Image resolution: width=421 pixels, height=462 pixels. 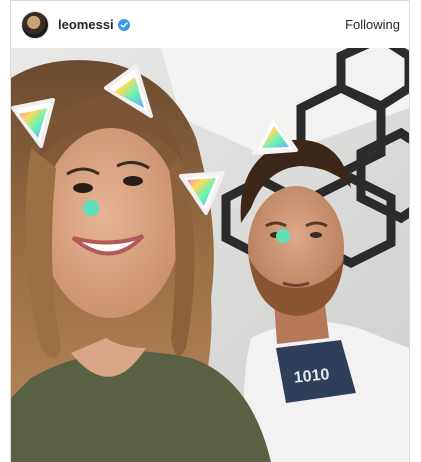 What do you see at coordinates (91, 208) in the screenshot?
I see `filter-nose-woman` at bounding box center [91, 208].